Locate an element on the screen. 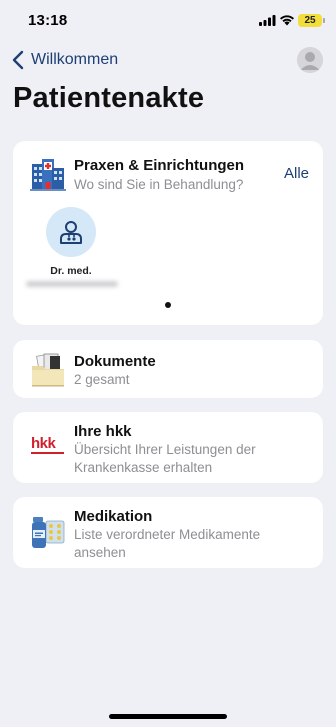 Image resolution: width=336 pixels, height=727 pixels. hkk-logo-icon: hkk is located at coordinates (50, 445).